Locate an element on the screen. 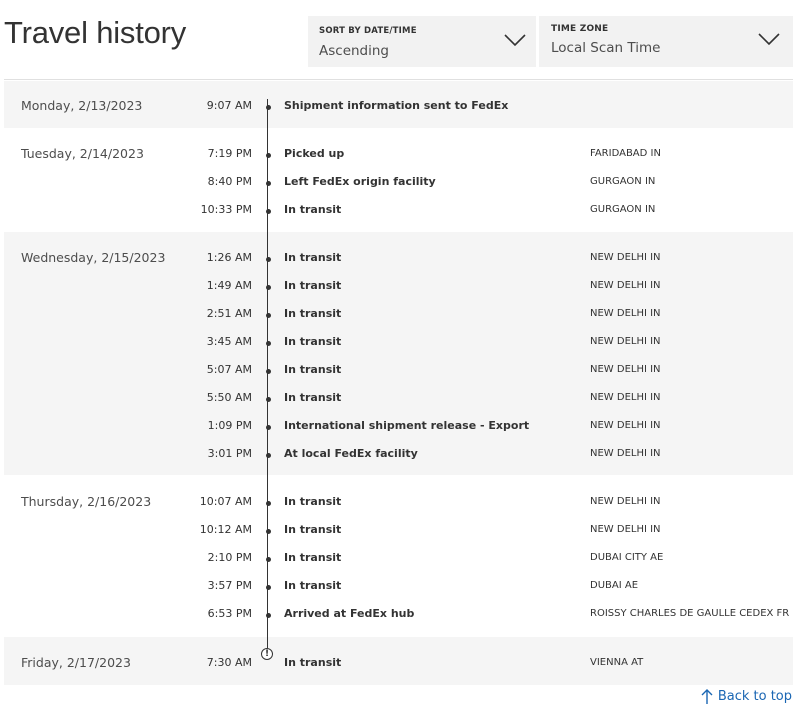 The image size is (800, 724). event-row: 7:30 AM In transit VIENNA AT is located at coordinates (398, 666).